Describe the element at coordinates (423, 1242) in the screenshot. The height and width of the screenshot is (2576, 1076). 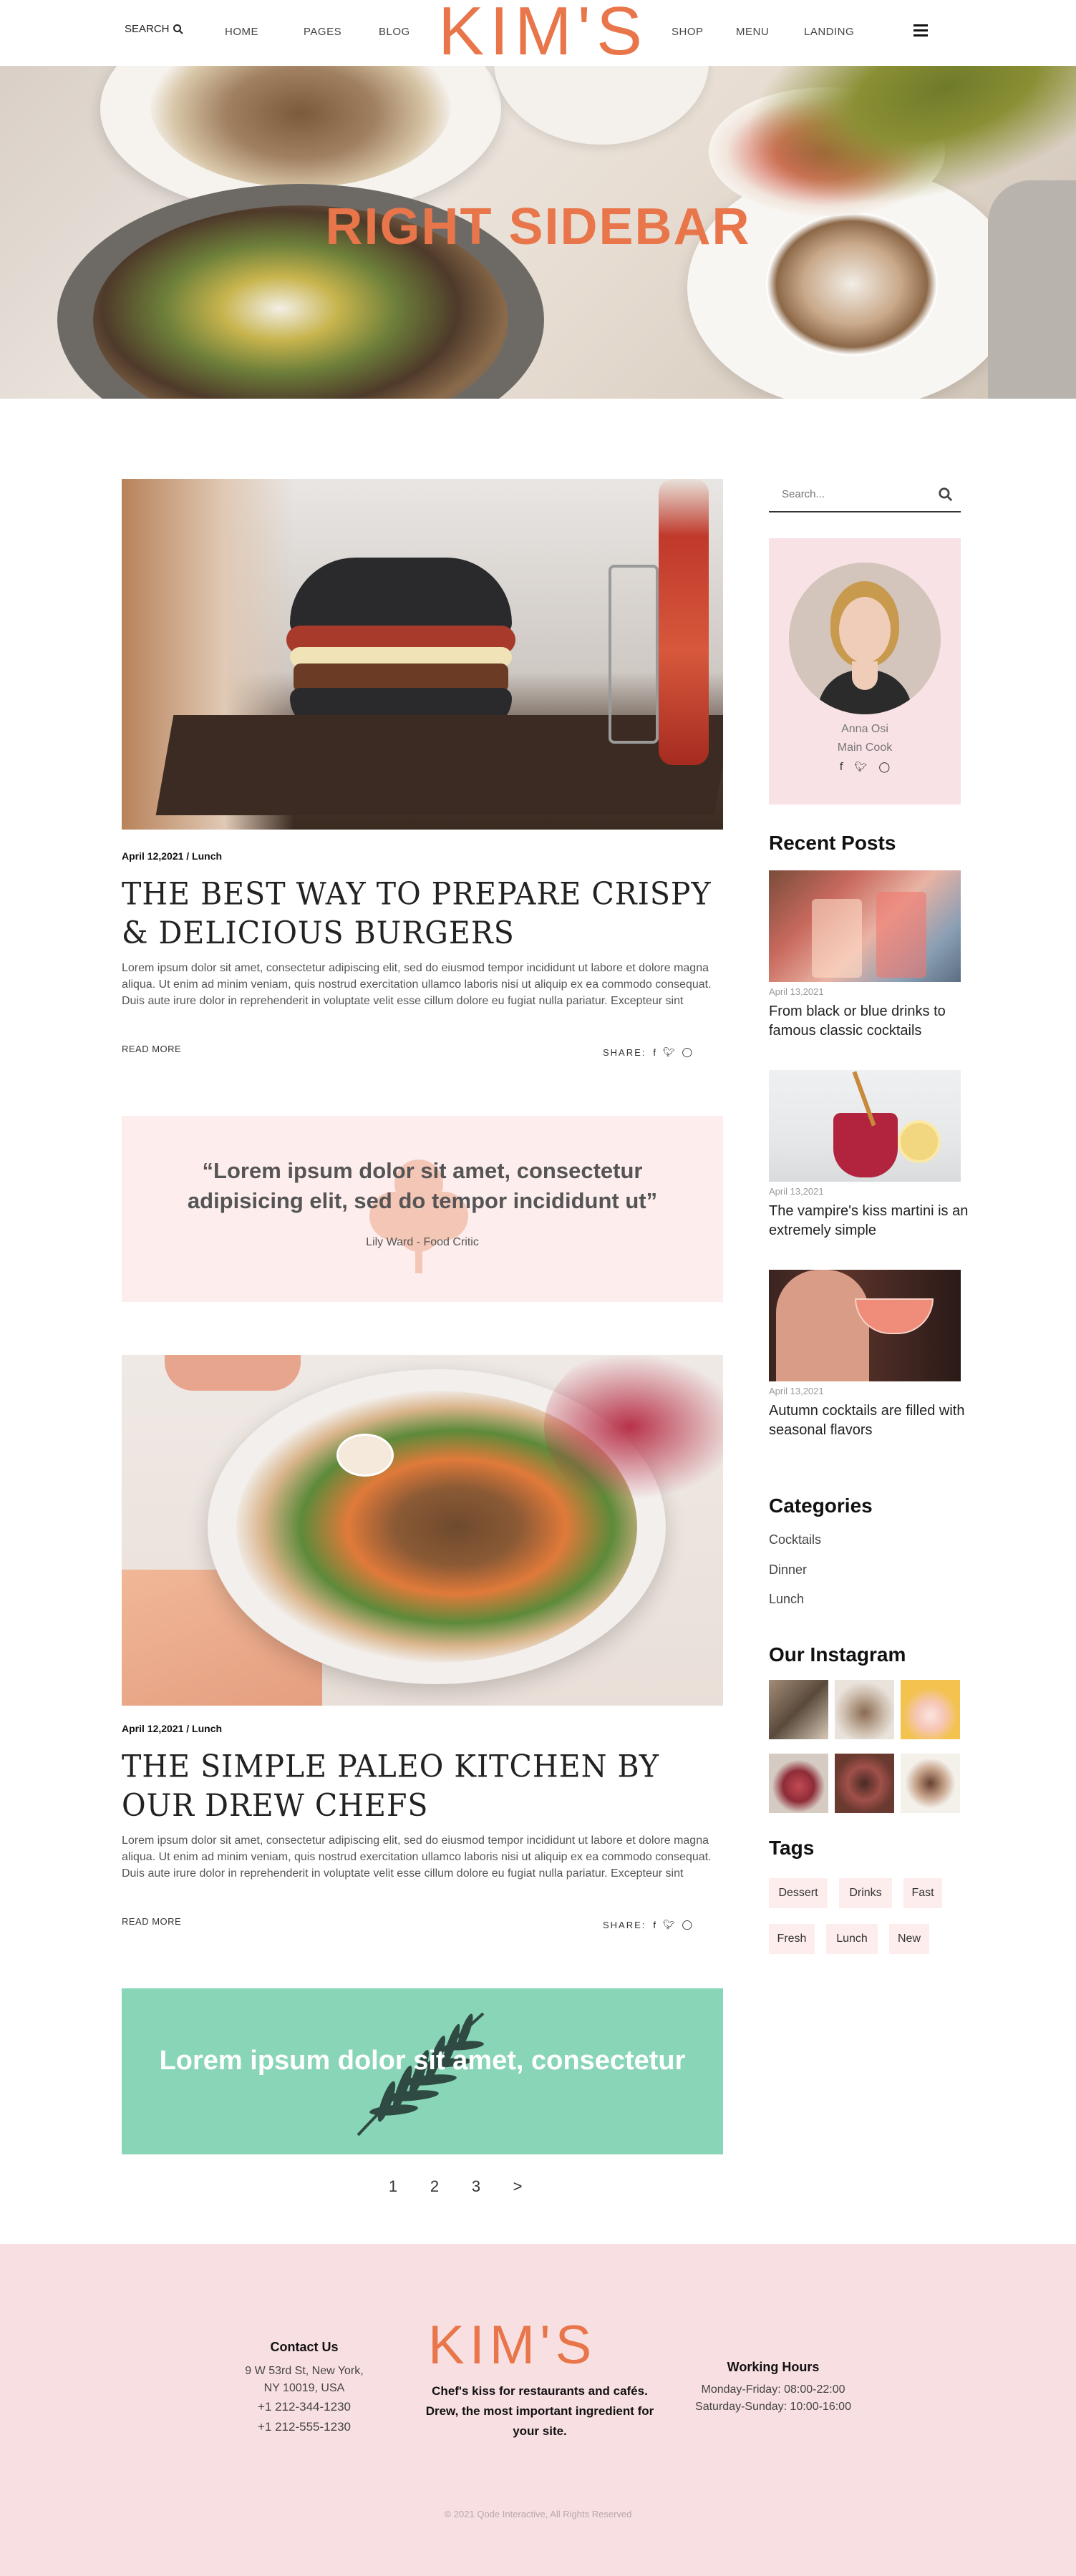
I see `quote-author: Lily Ward - Food Critic` at that location.